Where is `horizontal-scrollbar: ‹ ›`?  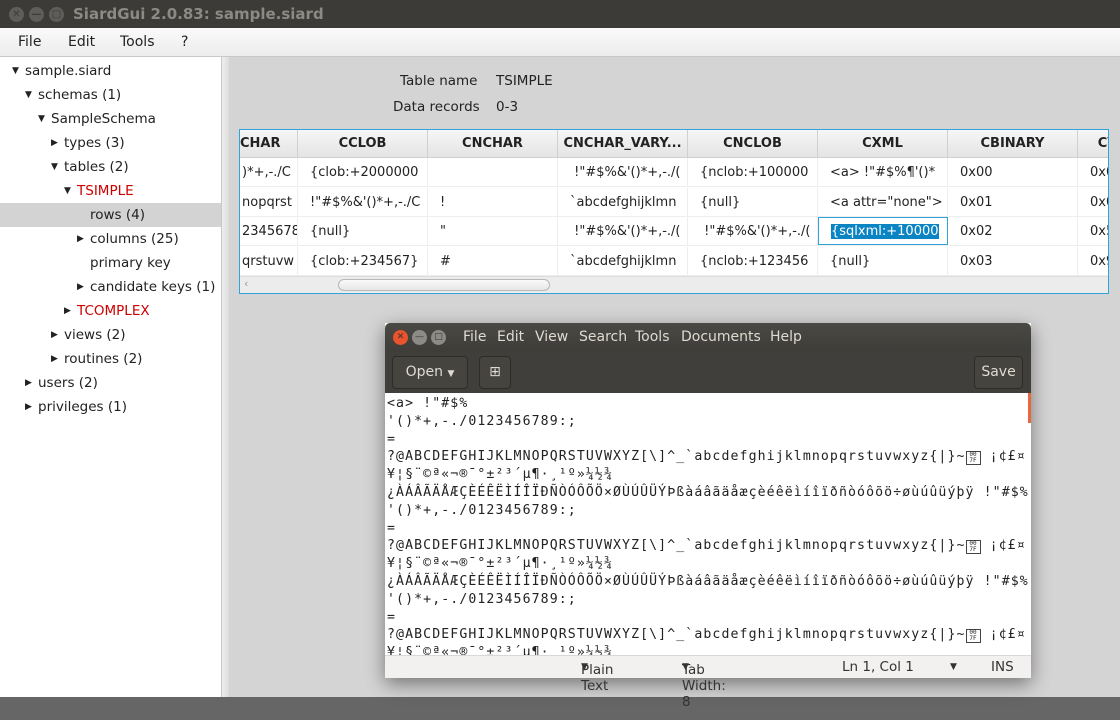 horizontal-scrollbar: ‹ › is located at coordinates (674, 284).